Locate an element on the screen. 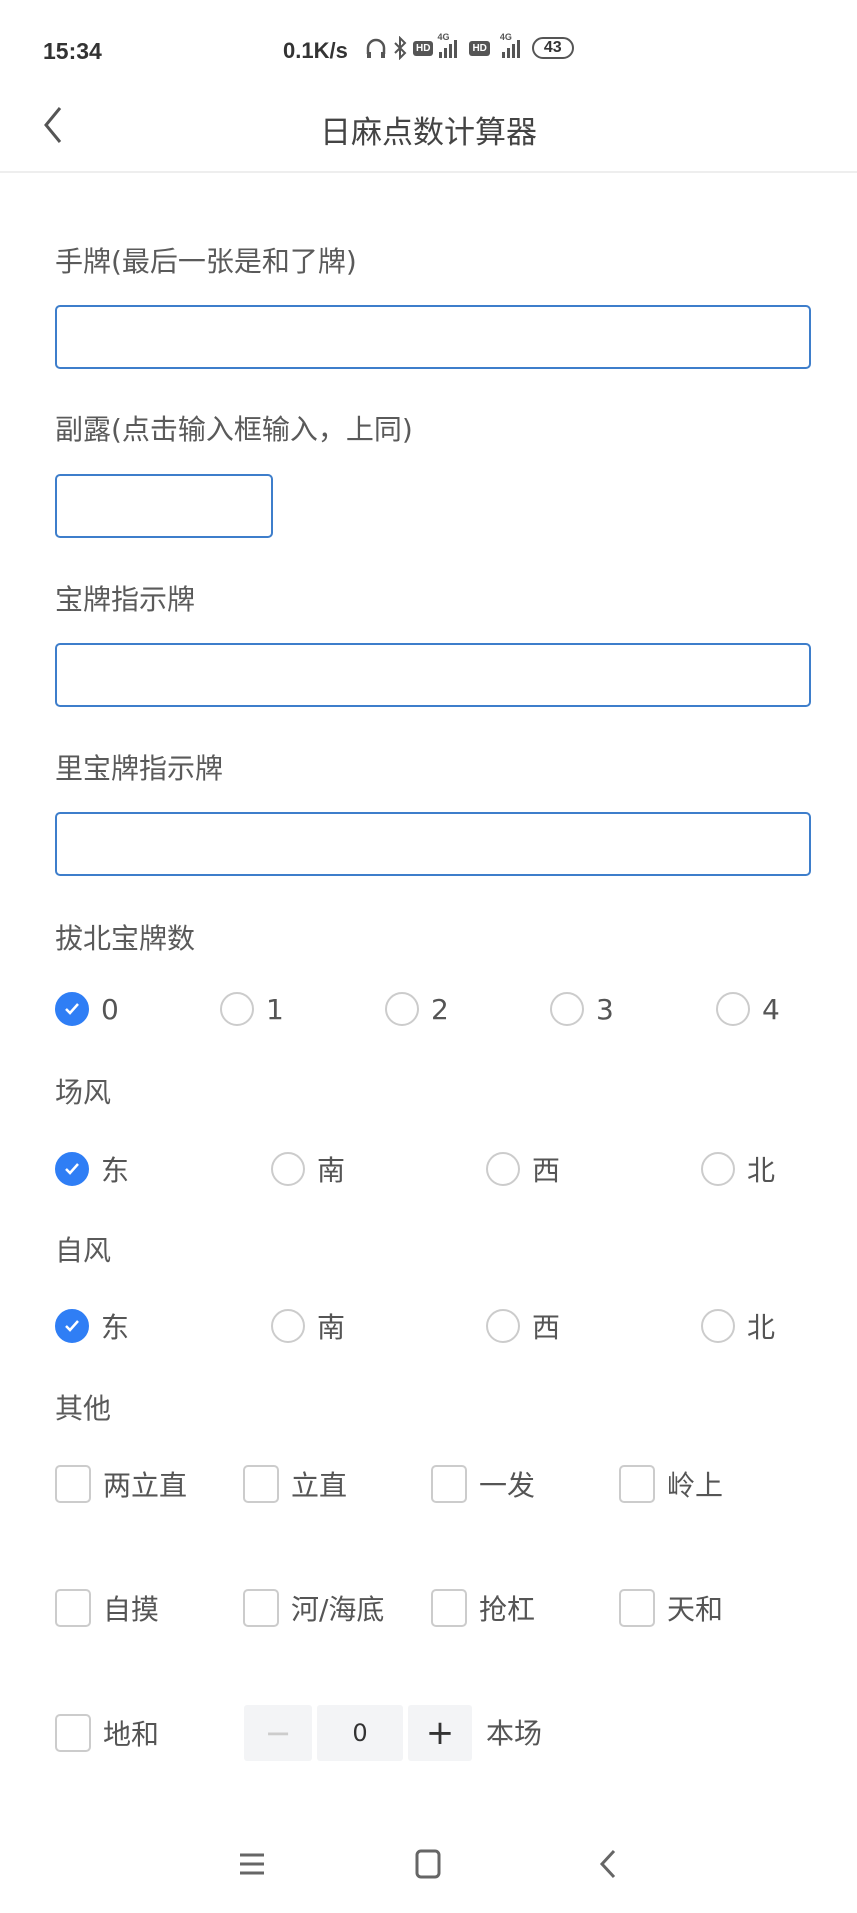 Image resolution: width=857 pixels, height=1913 pixels. checkbox-rinshan: 岭上 is located at coordinates (671, 1484).